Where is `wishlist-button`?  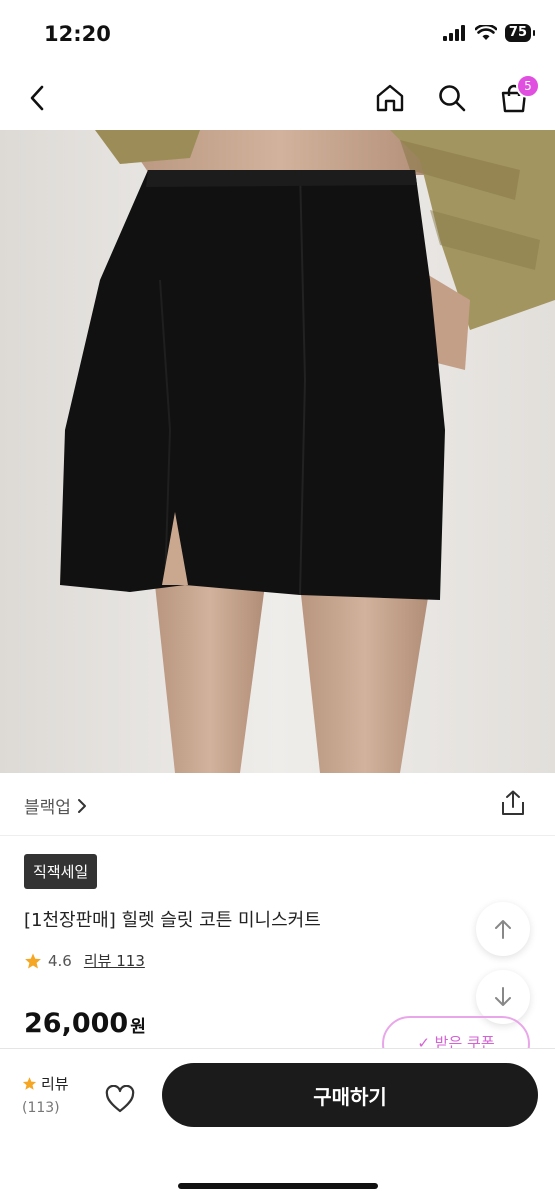
wishlist-button is located at coordinates (120, 1099).